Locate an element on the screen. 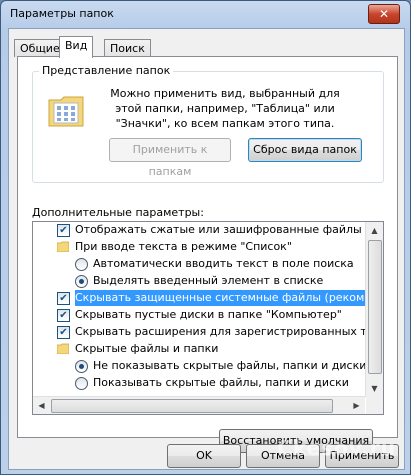 The height and width of the screenshot is (475, 411). vertical-scroll-thumb is located at coordinates (375, 307).